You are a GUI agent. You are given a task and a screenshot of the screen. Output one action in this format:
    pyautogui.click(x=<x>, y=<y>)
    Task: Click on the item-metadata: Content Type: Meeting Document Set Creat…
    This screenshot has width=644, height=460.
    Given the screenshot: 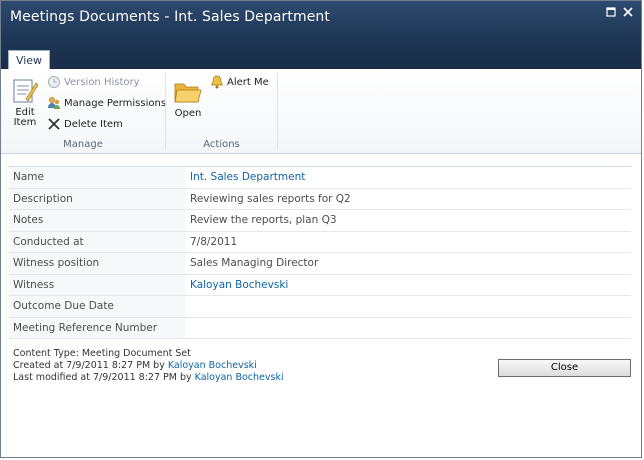 What is the action you would take?
    pyautogui.click(x=148, y=366)
    